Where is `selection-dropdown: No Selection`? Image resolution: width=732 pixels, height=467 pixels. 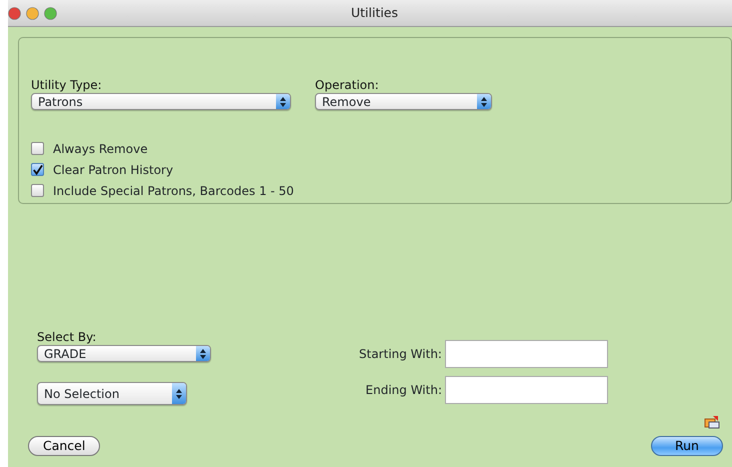 selection-dropdown: No Selection is located at coordinates (112, 393).